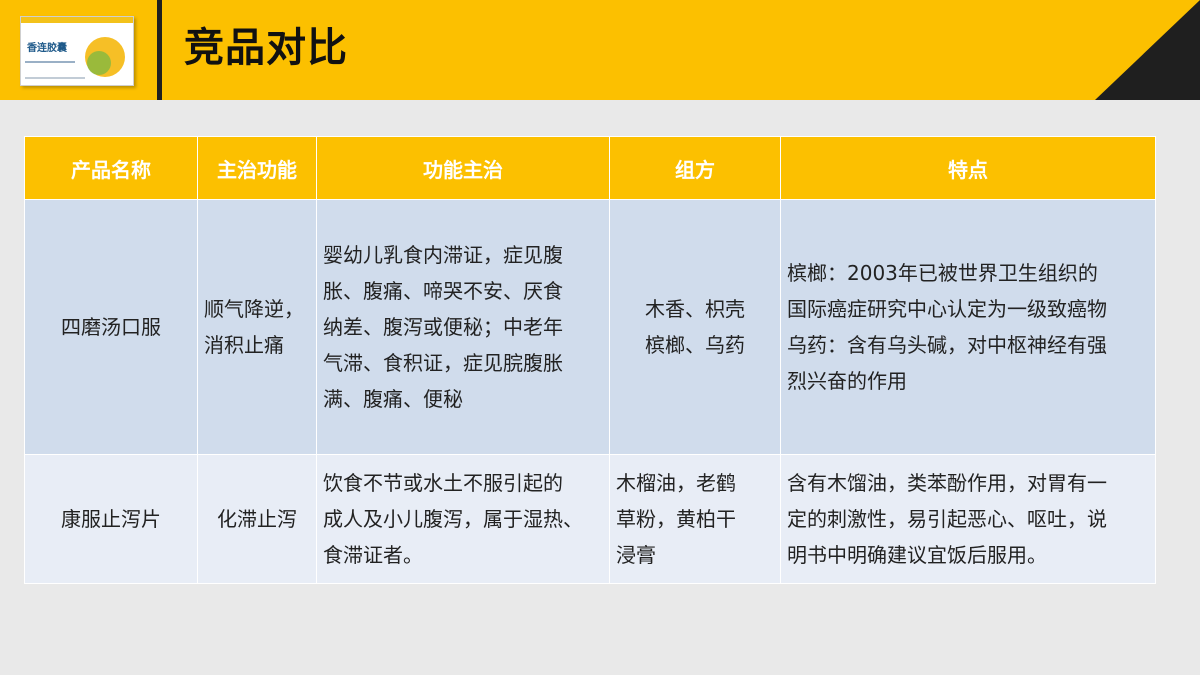 The image size is (1200, 675). I want to click on header-indications: 功能主治, so click(463, 168).